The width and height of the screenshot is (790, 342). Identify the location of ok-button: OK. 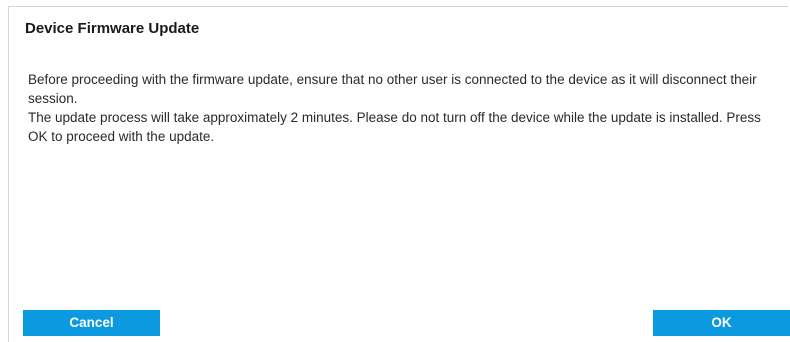
(721, 323).